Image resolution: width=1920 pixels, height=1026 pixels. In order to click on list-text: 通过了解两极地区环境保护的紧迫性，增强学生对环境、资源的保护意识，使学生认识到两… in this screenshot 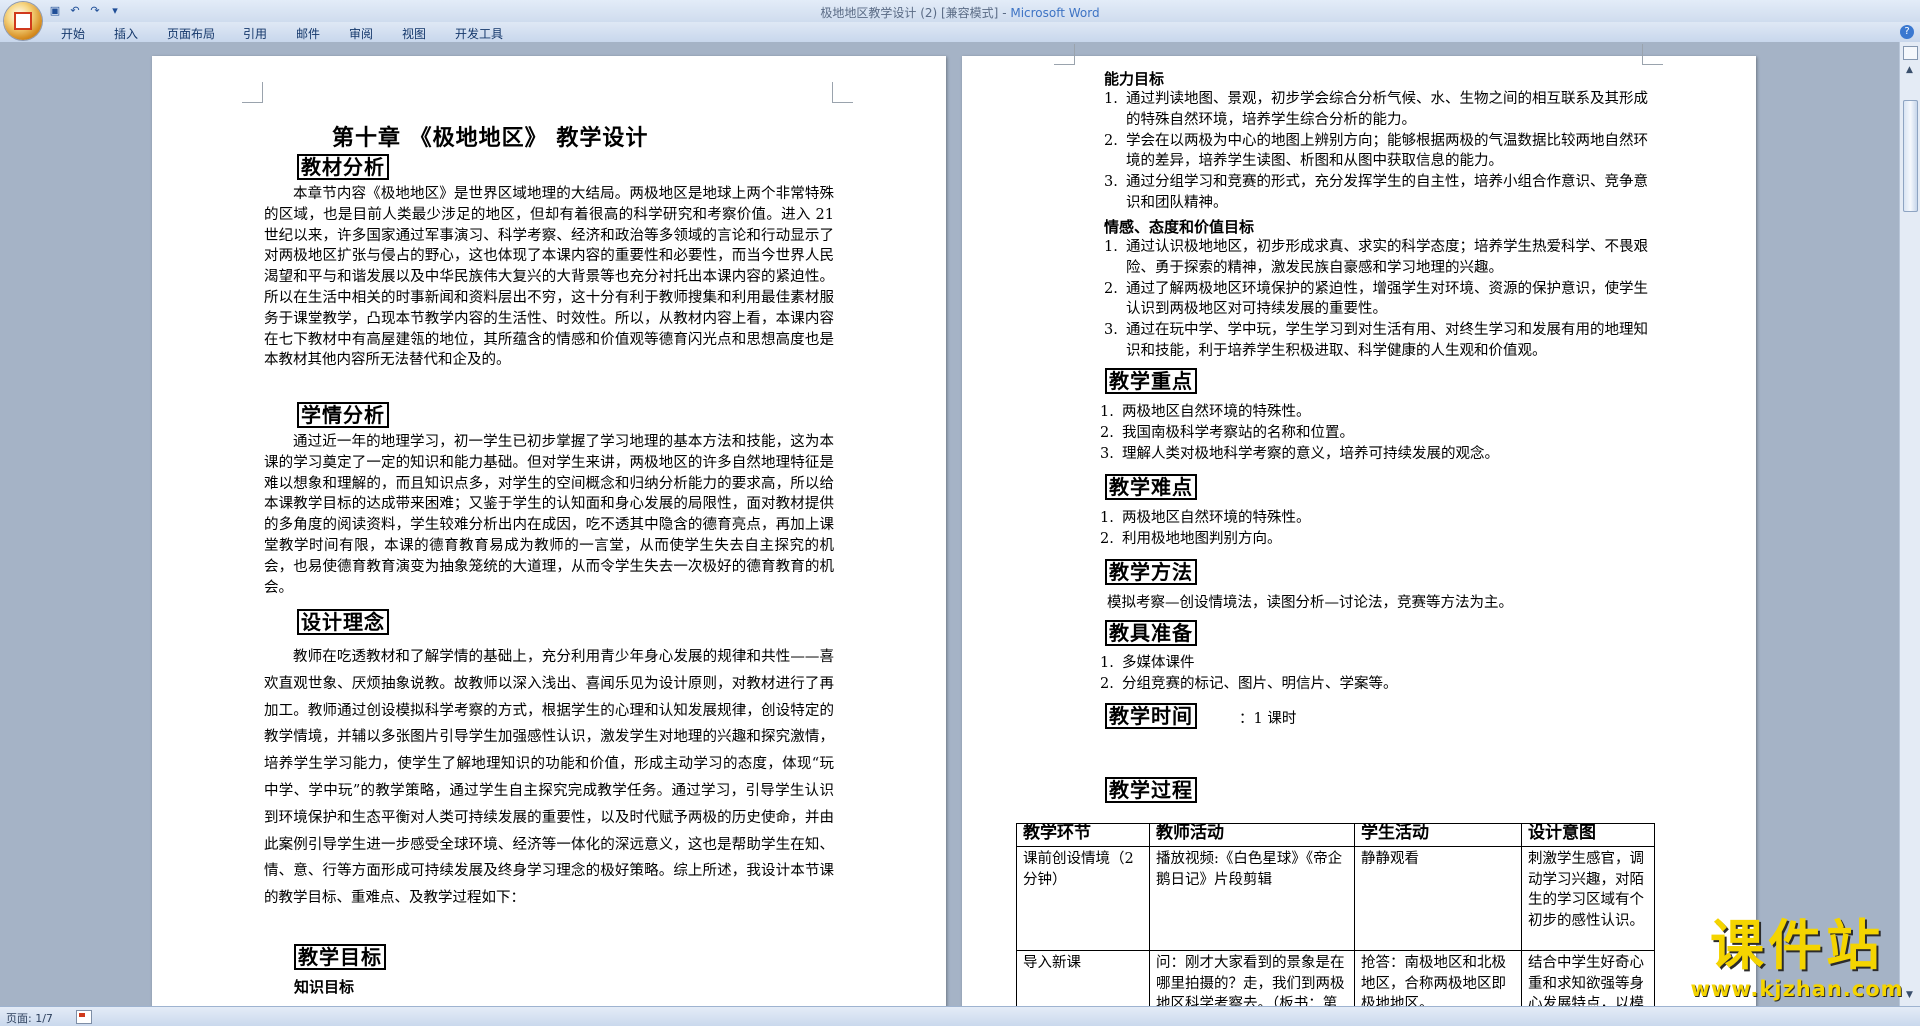, I will do `click(1387, 299)`.